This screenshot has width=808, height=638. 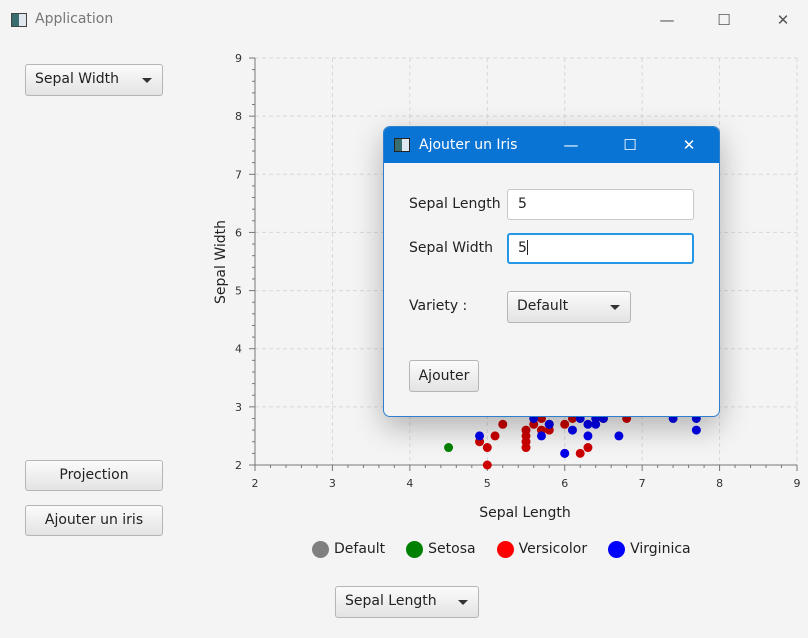 I want to click on variety-combo: Default, so click(x=569, y=307).